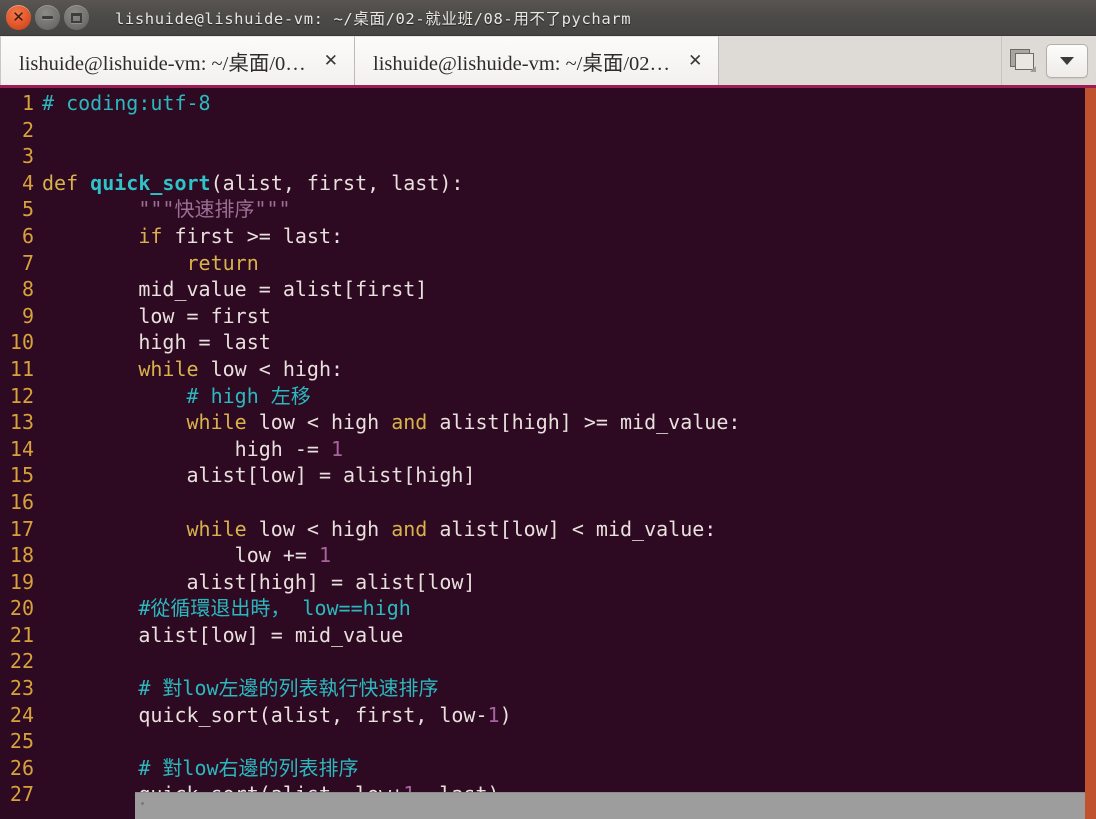 Image resolution: width=1096 pixels, height=819 pixels. I want to click on line-number: 14, so click(21, 448).